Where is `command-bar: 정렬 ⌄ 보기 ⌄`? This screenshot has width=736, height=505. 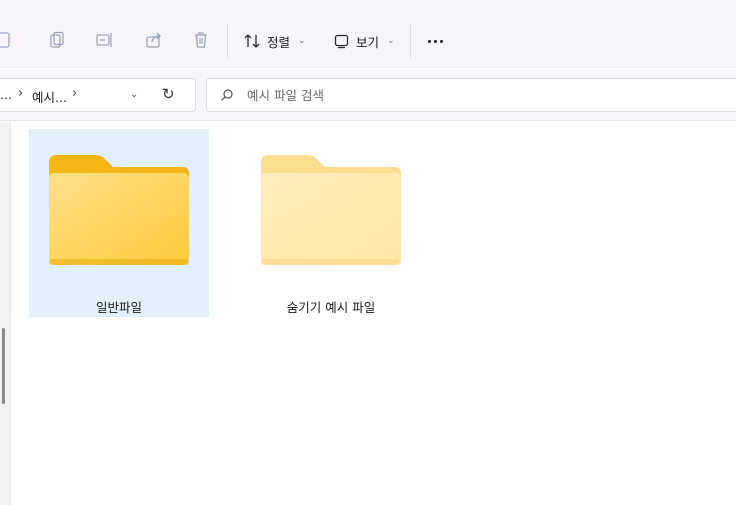 command-bar: 정렬 ⌄ 보기 ⌄ is located at coordinates (368, 34).